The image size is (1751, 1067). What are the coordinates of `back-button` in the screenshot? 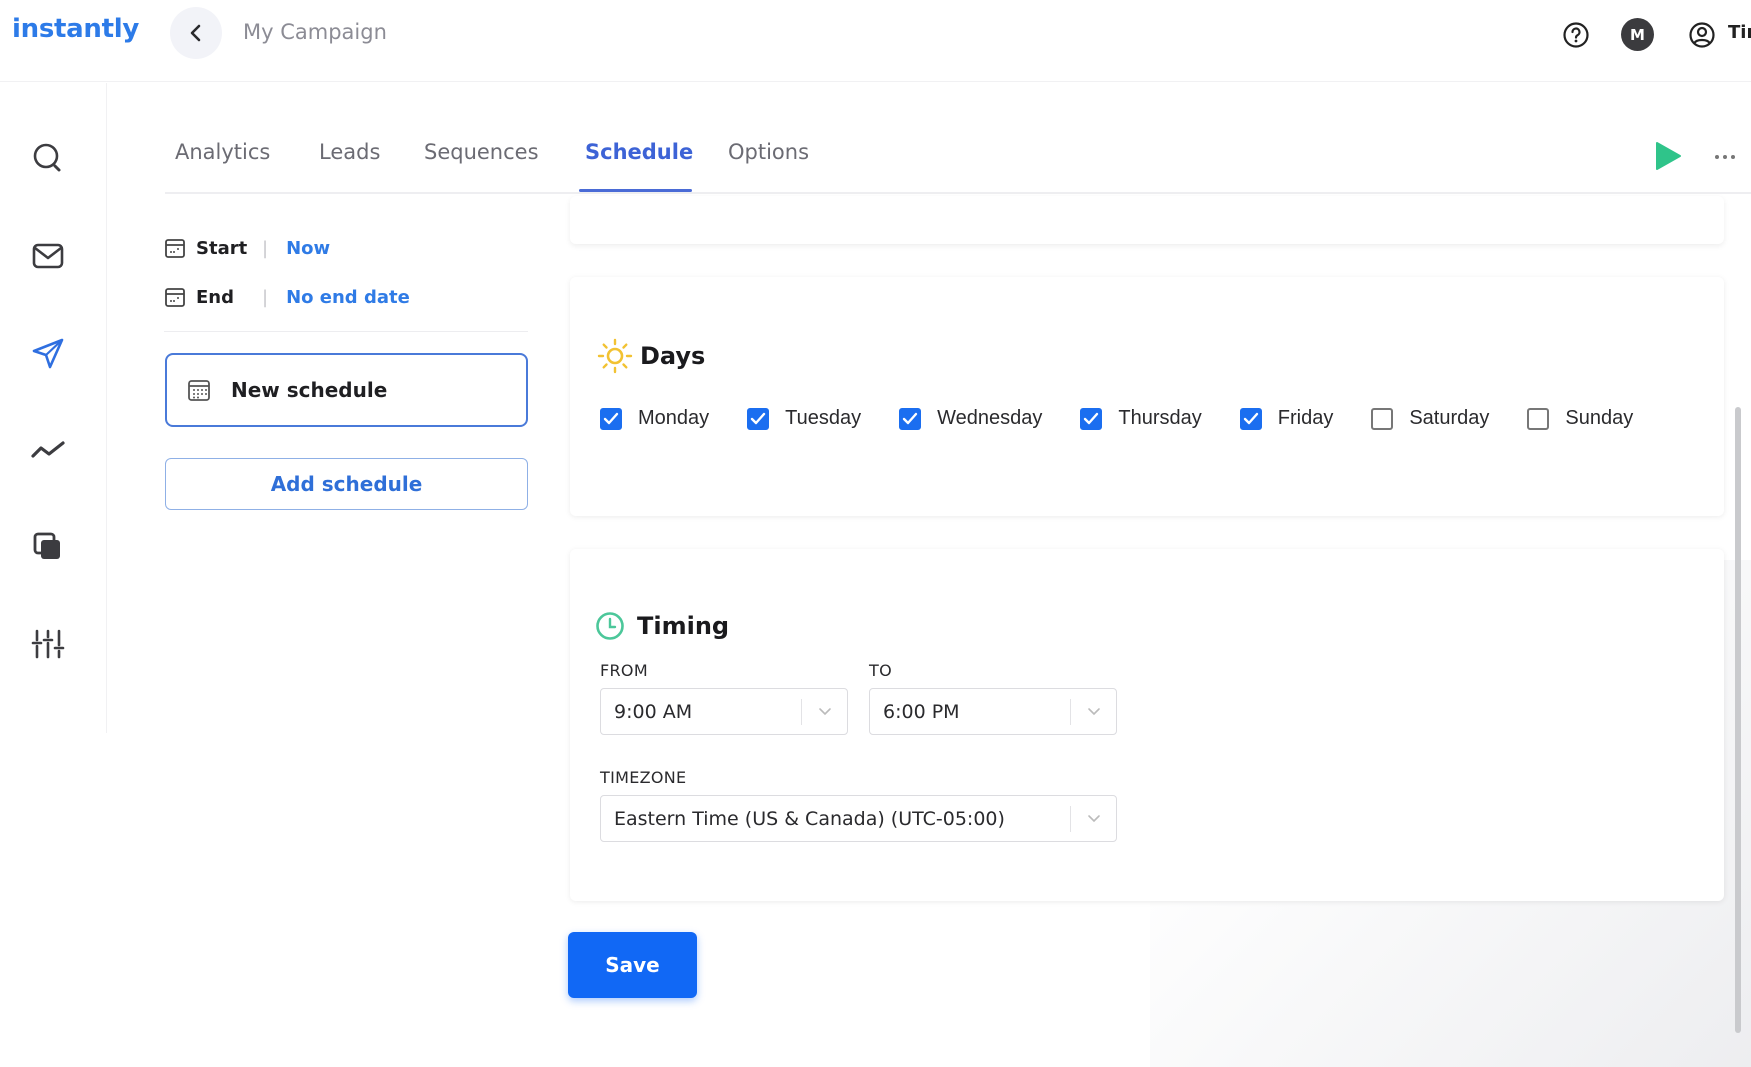 It's located at (196, 33).